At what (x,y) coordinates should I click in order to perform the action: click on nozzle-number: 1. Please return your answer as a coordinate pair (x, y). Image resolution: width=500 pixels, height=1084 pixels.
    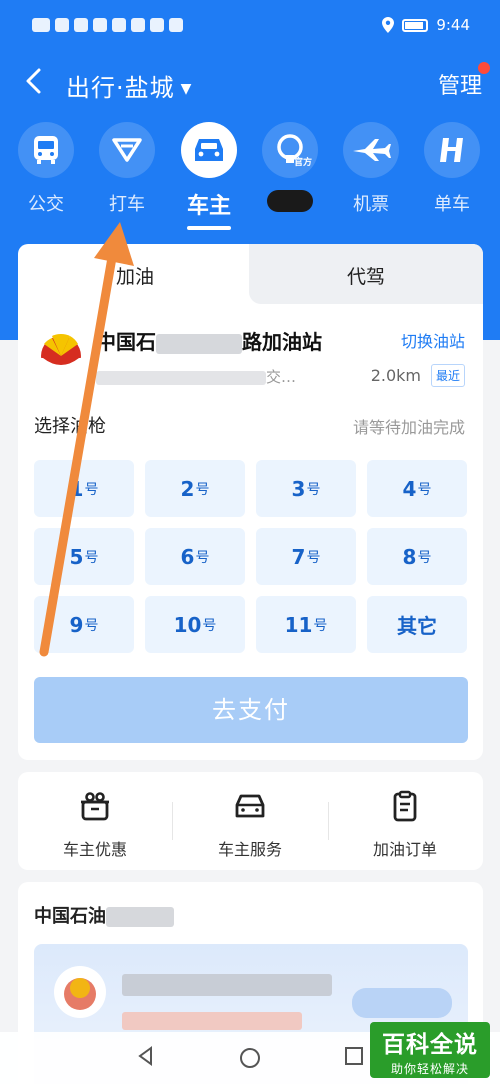
    Looking at the image, I should click on (76, 488).